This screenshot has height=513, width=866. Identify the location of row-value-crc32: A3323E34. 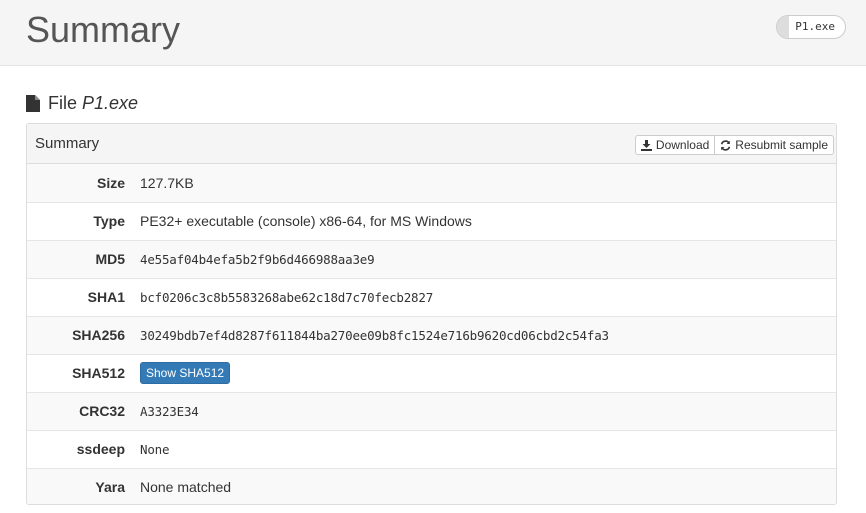
(169, 411).